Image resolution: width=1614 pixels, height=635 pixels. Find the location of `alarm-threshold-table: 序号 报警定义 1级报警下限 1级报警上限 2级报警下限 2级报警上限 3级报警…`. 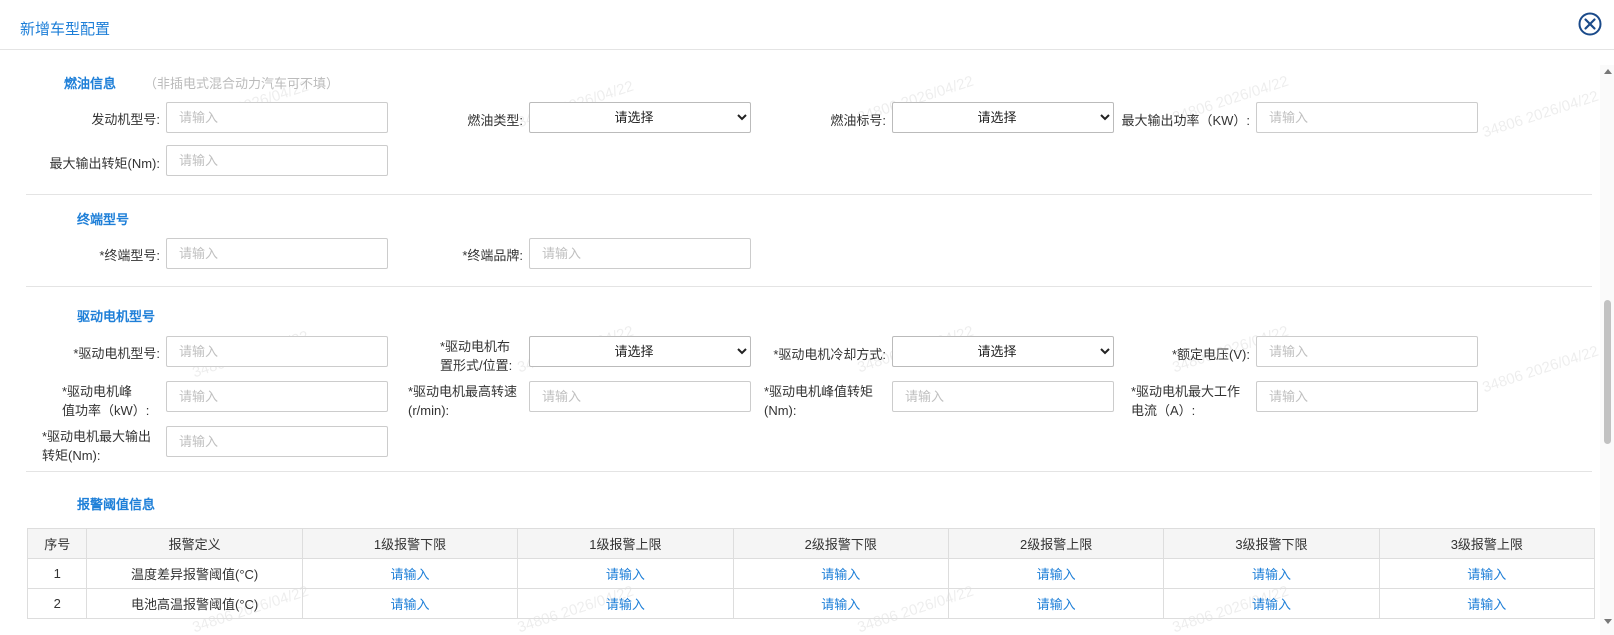

alarm-threshold-table: 序号 报警定义 1级报警下限 1级报警上限 2级报警下限 2级报警上限 3级报警… is located at coordinates (811, 573).